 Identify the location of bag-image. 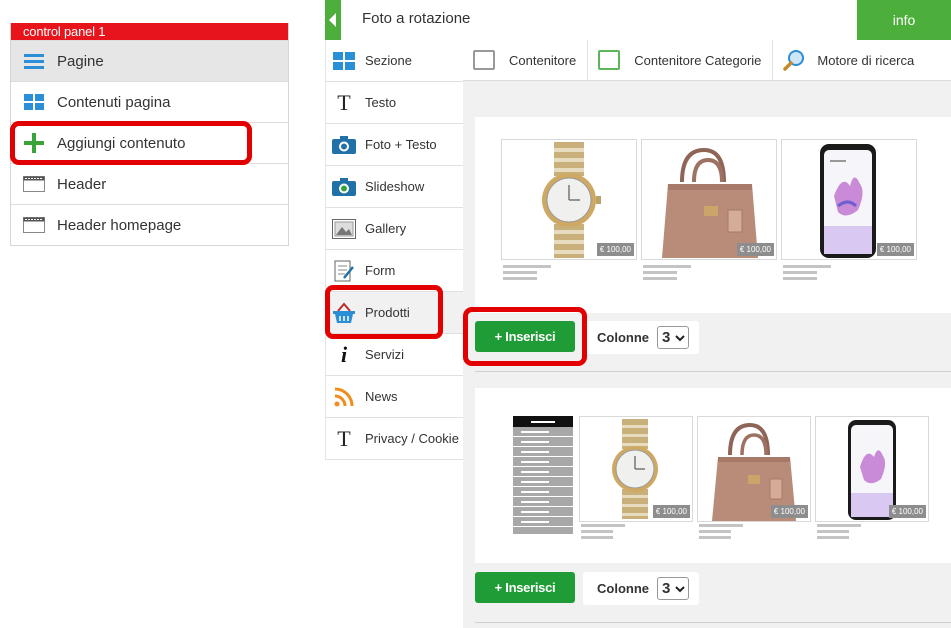
(710, 202).